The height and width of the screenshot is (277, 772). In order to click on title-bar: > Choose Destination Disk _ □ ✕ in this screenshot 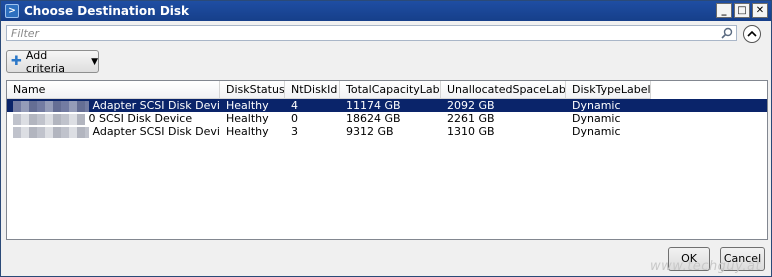, I will do `click(386, 11)`.